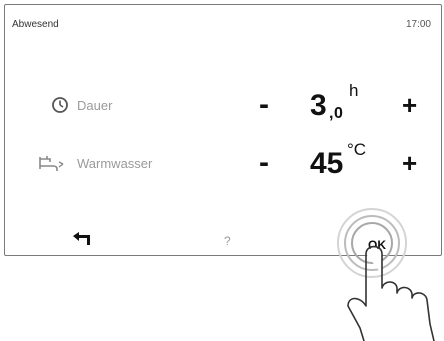 The height and width of the screenshot is (341, 444). What do you see at coordinates (338, 113) in the screenshot?
I see `duration-value-decimal: 0` at bounding box center [338, 113].